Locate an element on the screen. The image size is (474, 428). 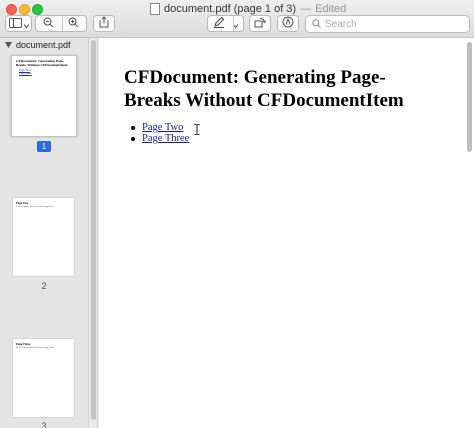
zoom-control is located at coordinates (61, 23).